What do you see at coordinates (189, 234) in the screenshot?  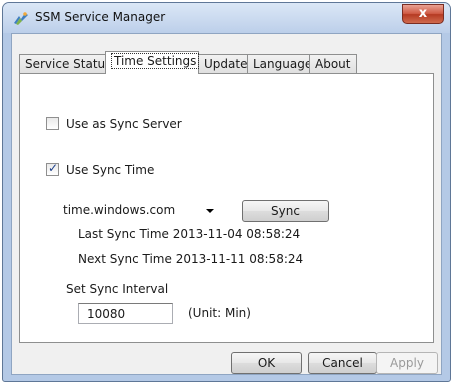 I see `last-sync-time: Last Sync Time 2013-11-04 08:58:24` at bounding box center [189, 234].